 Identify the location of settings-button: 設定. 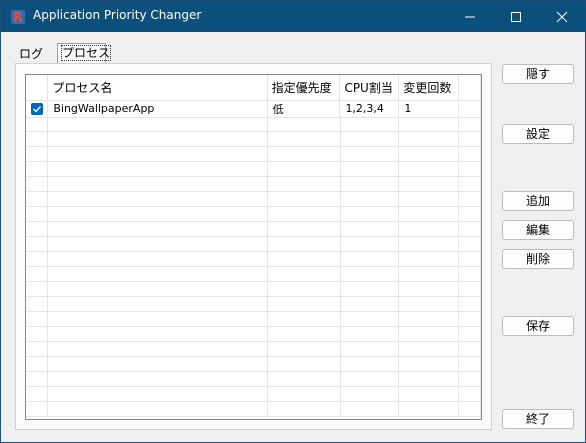
(538, 134).